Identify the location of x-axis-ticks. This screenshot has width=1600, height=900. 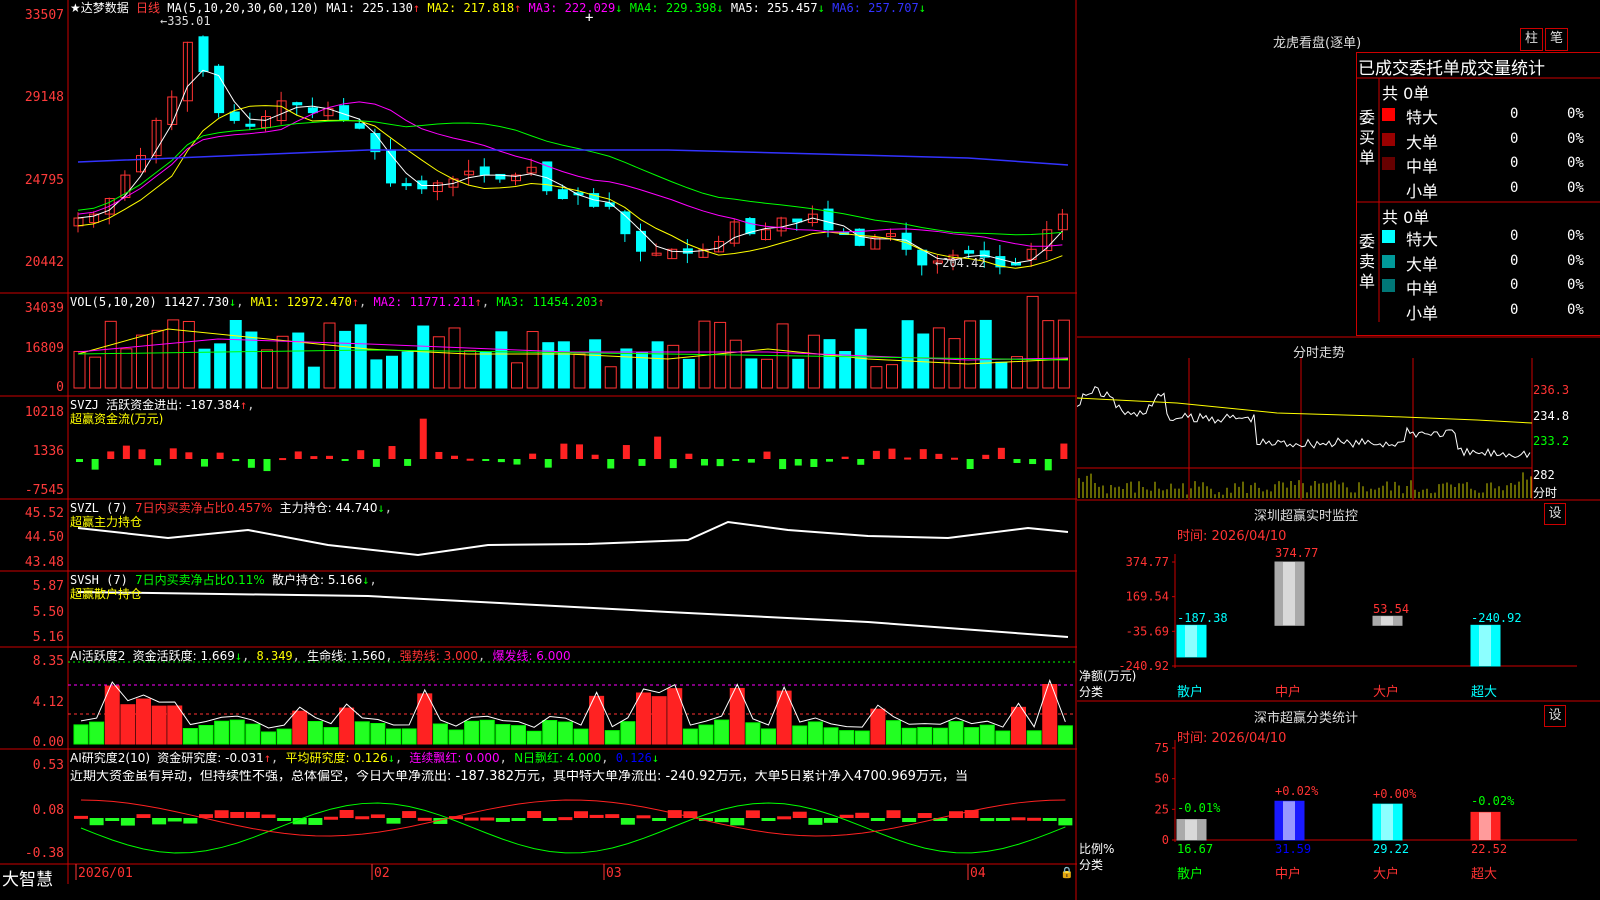
(522, 872).